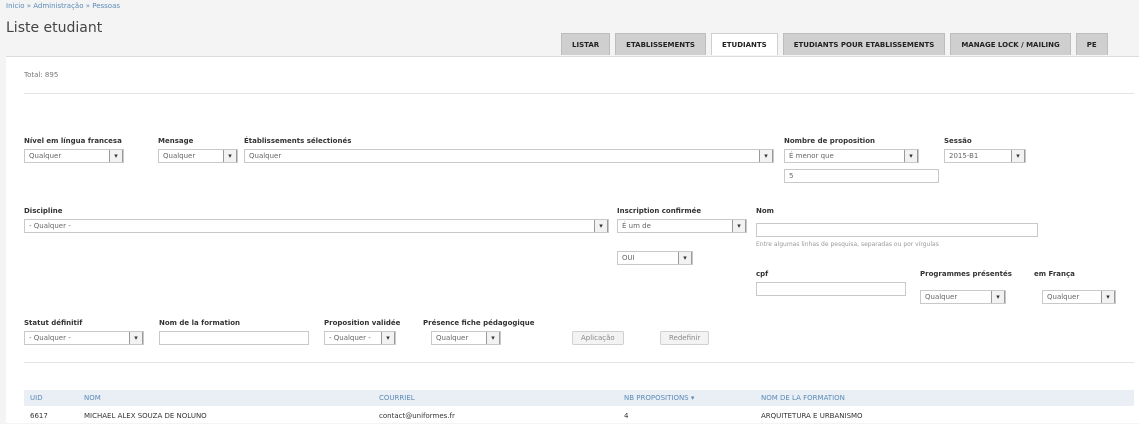  I want to click on page-title: Liste etudiant, so click(54, 28).